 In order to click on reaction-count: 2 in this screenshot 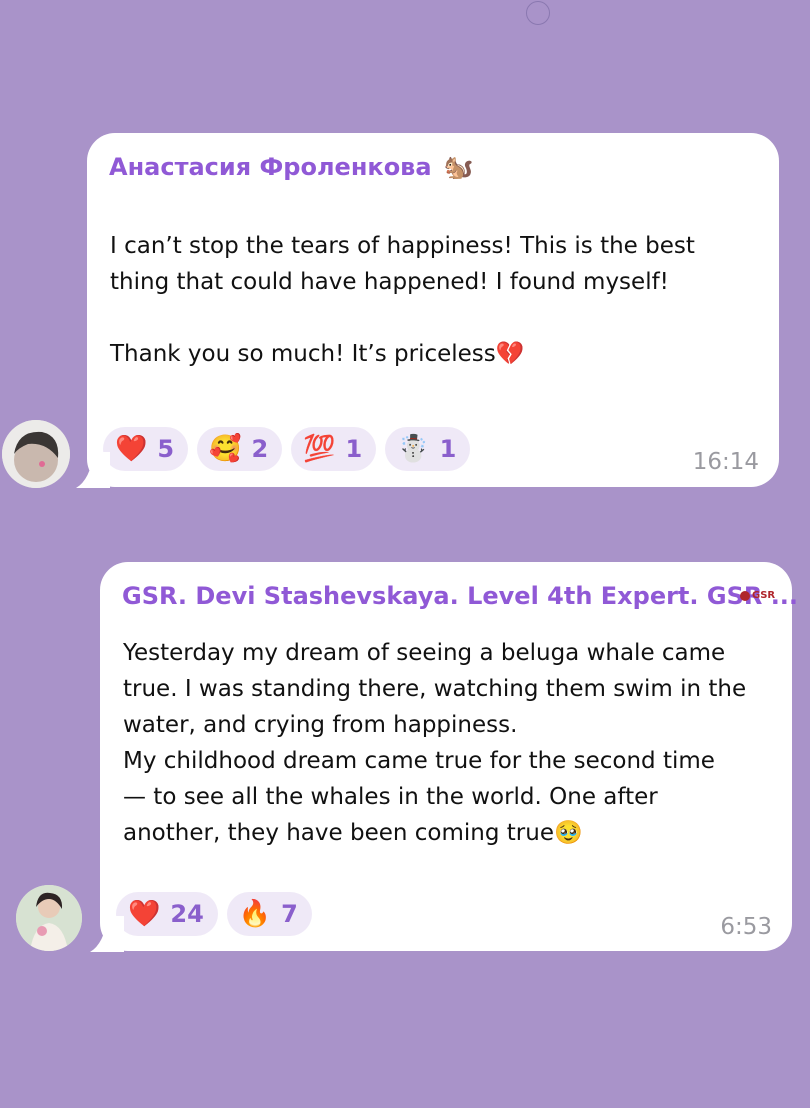, I will do `click(260, 449)`.